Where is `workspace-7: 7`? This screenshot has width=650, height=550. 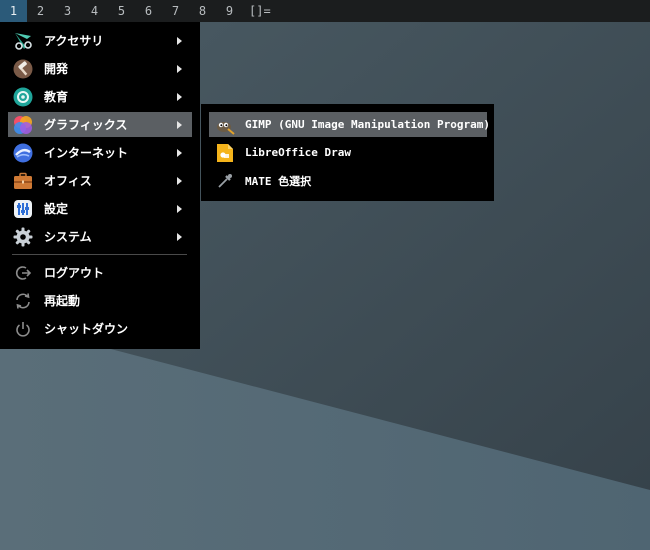
workspace-7: 7 is located at coordinates (175, 11).